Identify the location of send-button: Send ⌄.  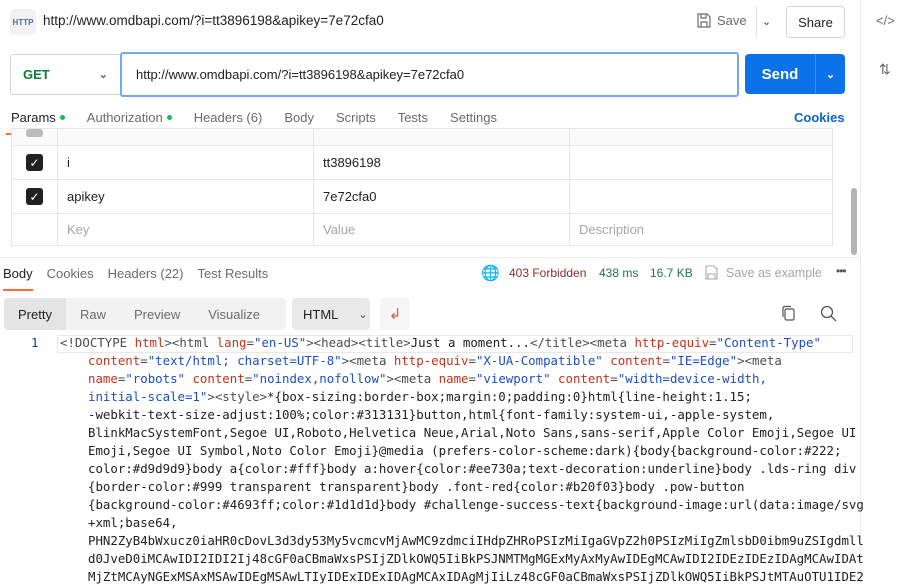
(795, 74).